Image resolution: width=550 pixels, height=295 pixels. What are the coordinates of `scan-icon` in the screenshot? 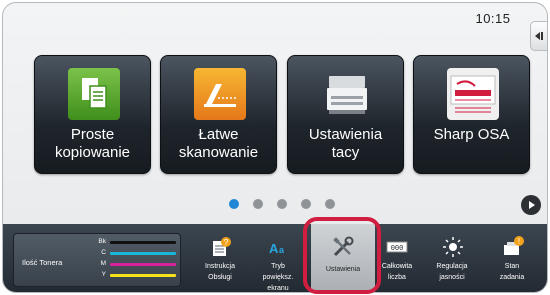 It's located at (220, 94).